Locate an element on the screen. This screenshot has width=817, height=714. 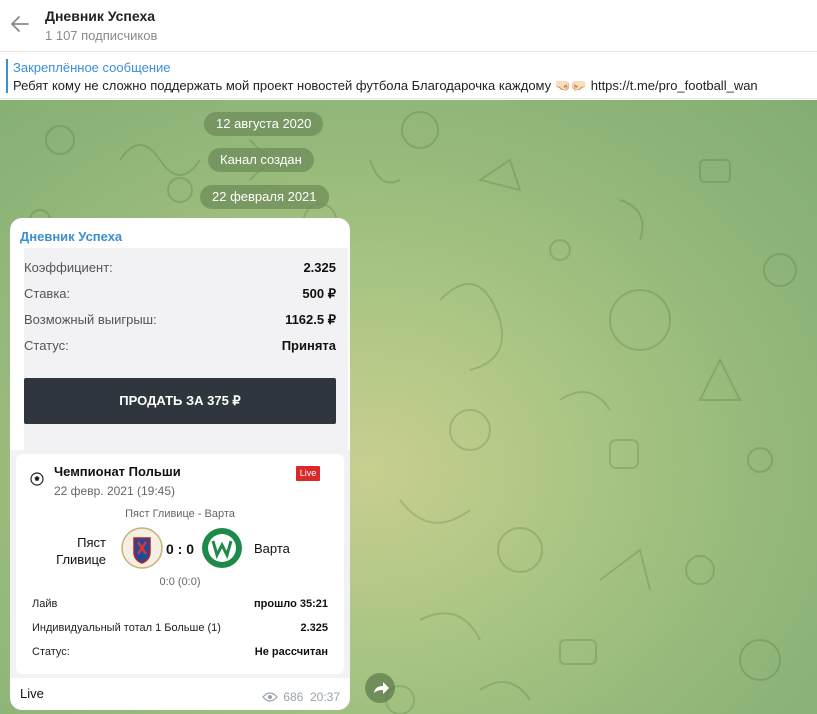
back-arrow-icon is located at coordinates (20, 24).